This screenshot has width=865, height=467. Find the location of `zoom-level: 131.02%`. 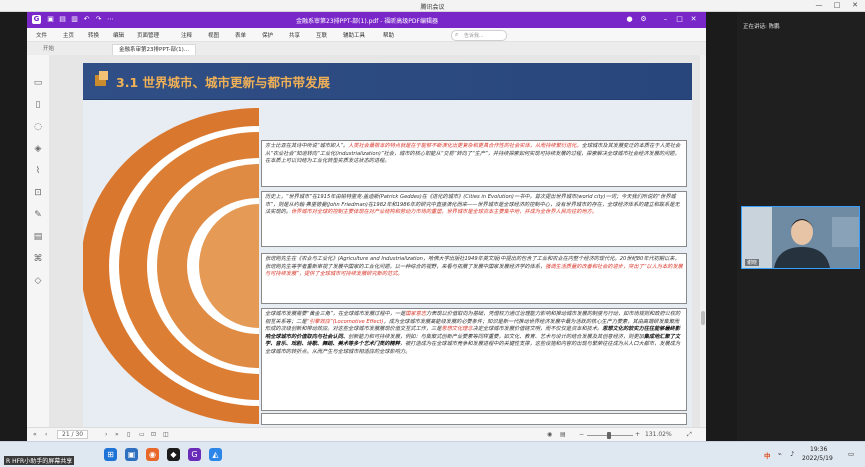

zoom-level: 131.02% is located at coordinates (658, 434).